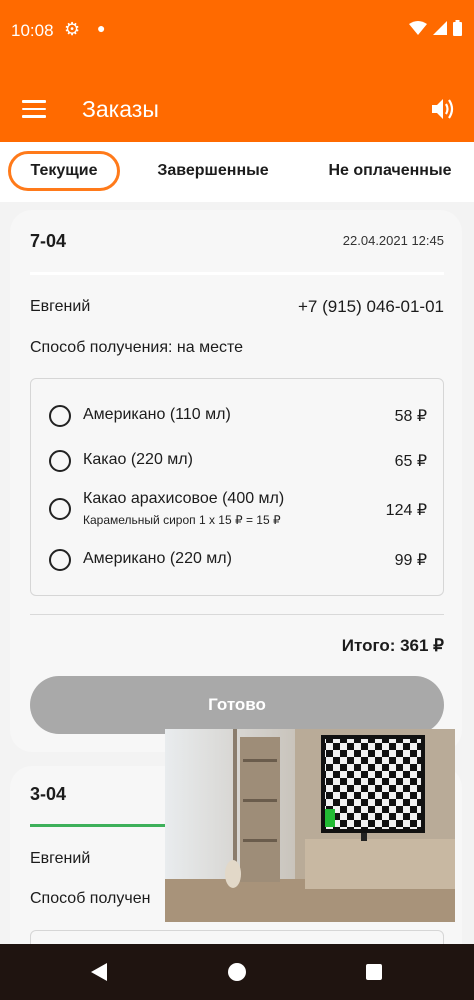 The height and width of the screenshot is (1000, 474). What do you see at coordinates (238, 462) in the screenshot?
I see `order-item: Какао (220 мл) 65 ₽` at bounding box center [238, 462].